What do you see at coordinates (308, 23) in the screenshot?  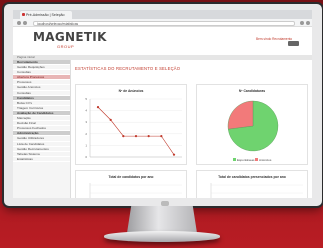 I see `menu-icon` at bounding box center [308, 23].